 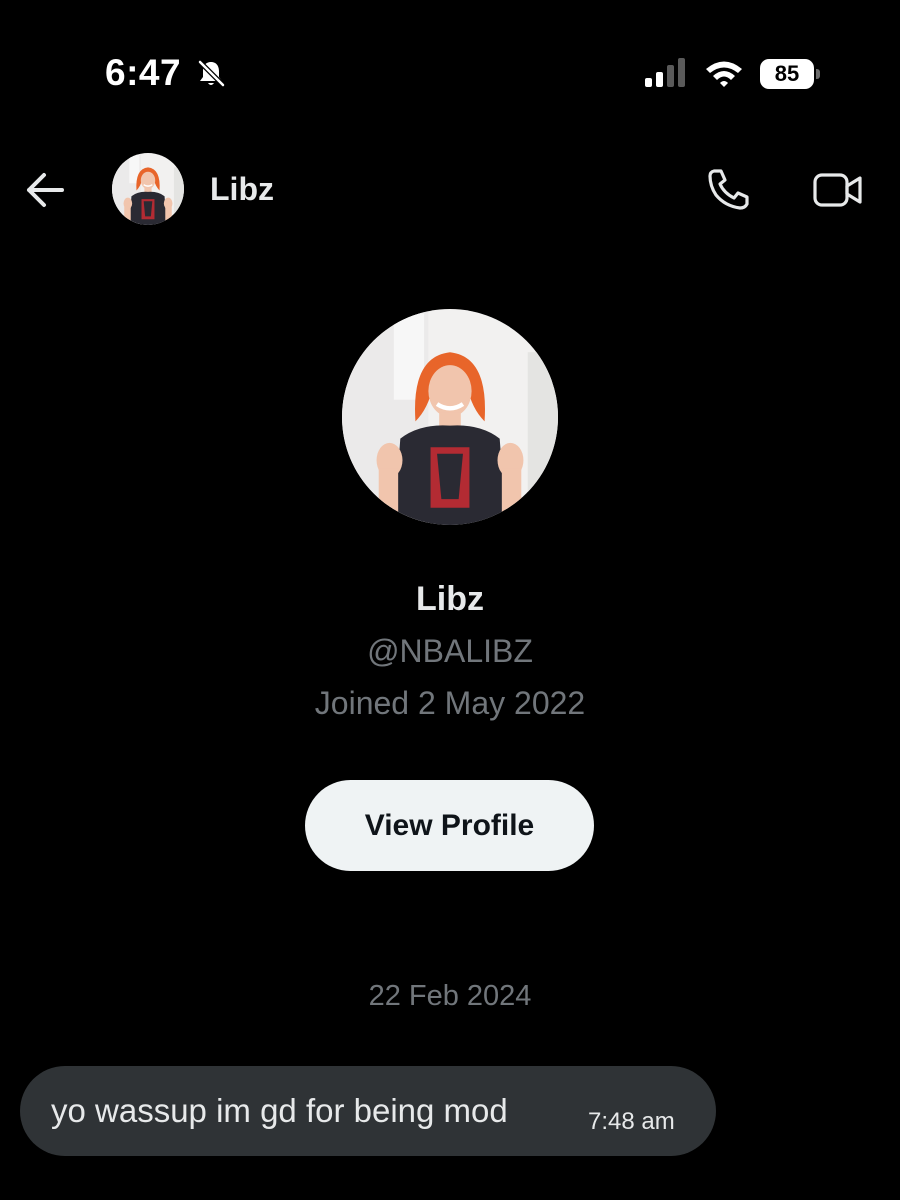 I want to click on avatar, so click(x=148, y=189).